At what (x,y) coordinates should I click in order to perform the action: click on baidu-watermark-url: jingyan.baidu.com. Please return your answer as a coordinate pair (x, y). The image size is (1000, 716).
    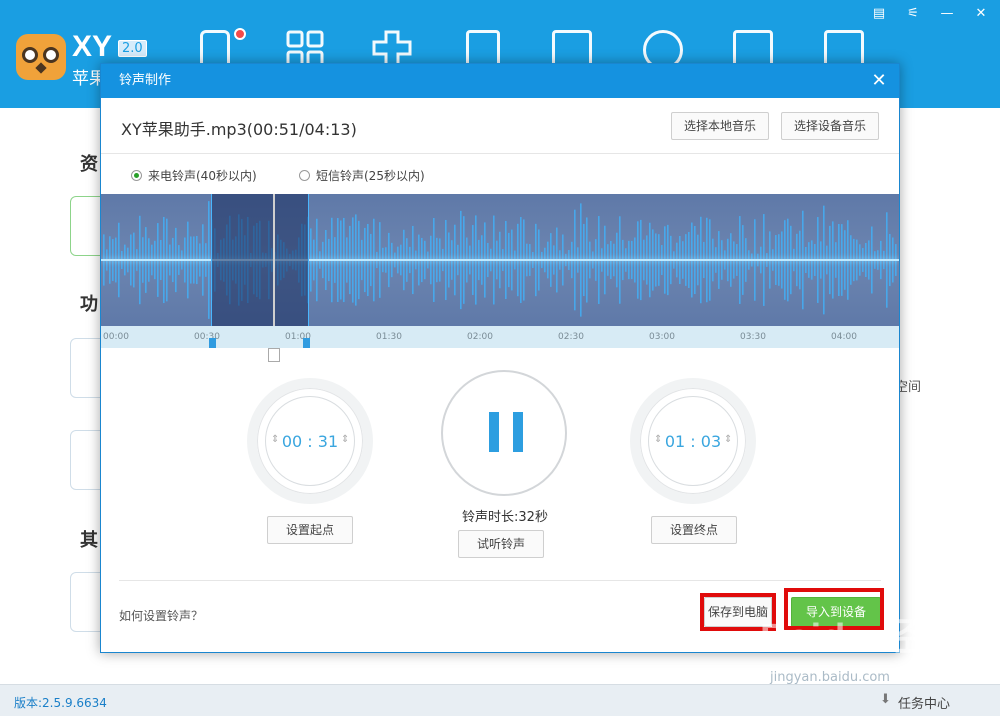
    Looking at the image, I should click on (830, 677).